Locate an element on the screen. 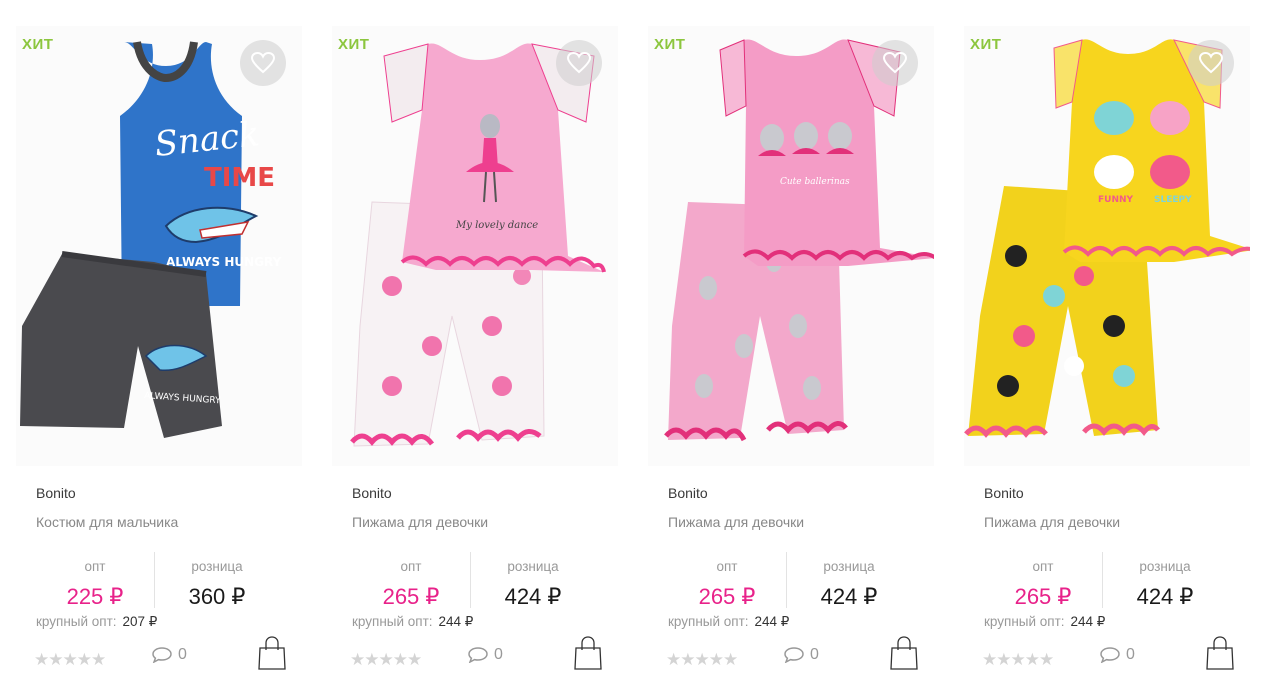  bulk-price: крупный опт: 207 ₽ is located at coordinates (96, 622).